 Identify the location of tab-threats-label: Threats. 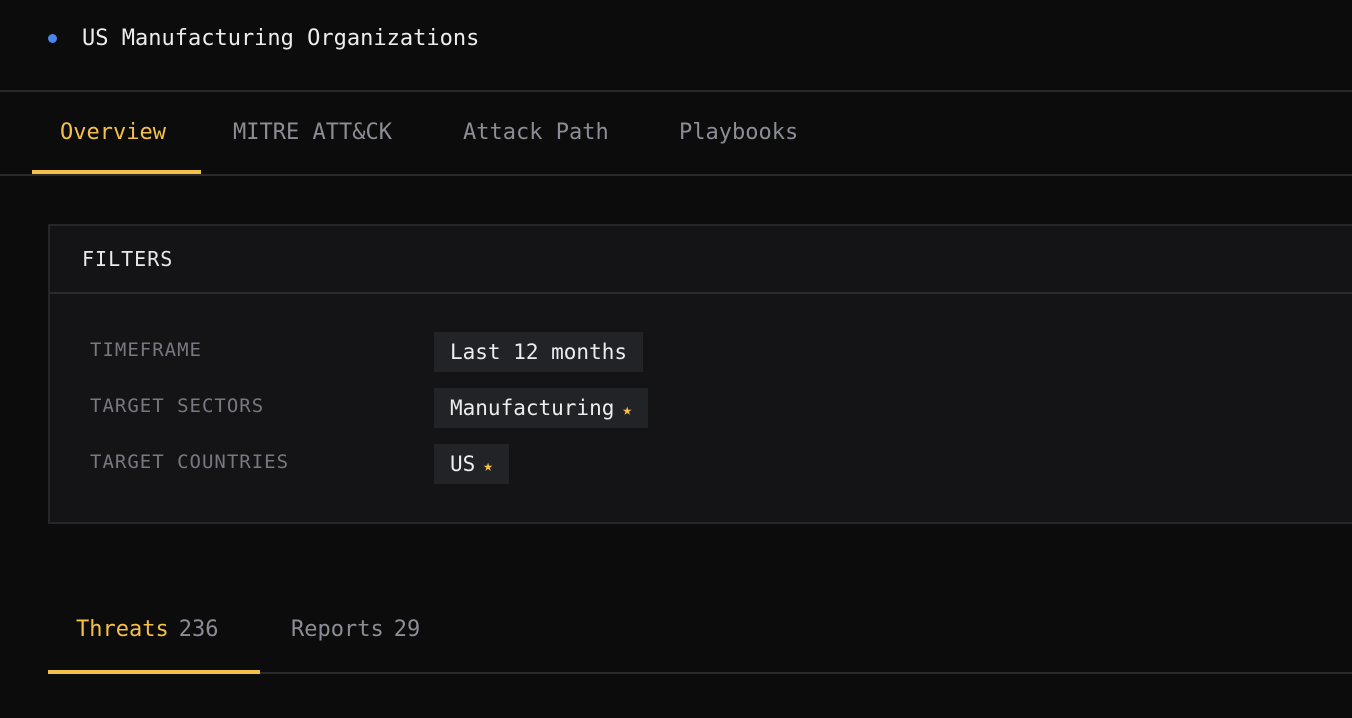
(122, 629).